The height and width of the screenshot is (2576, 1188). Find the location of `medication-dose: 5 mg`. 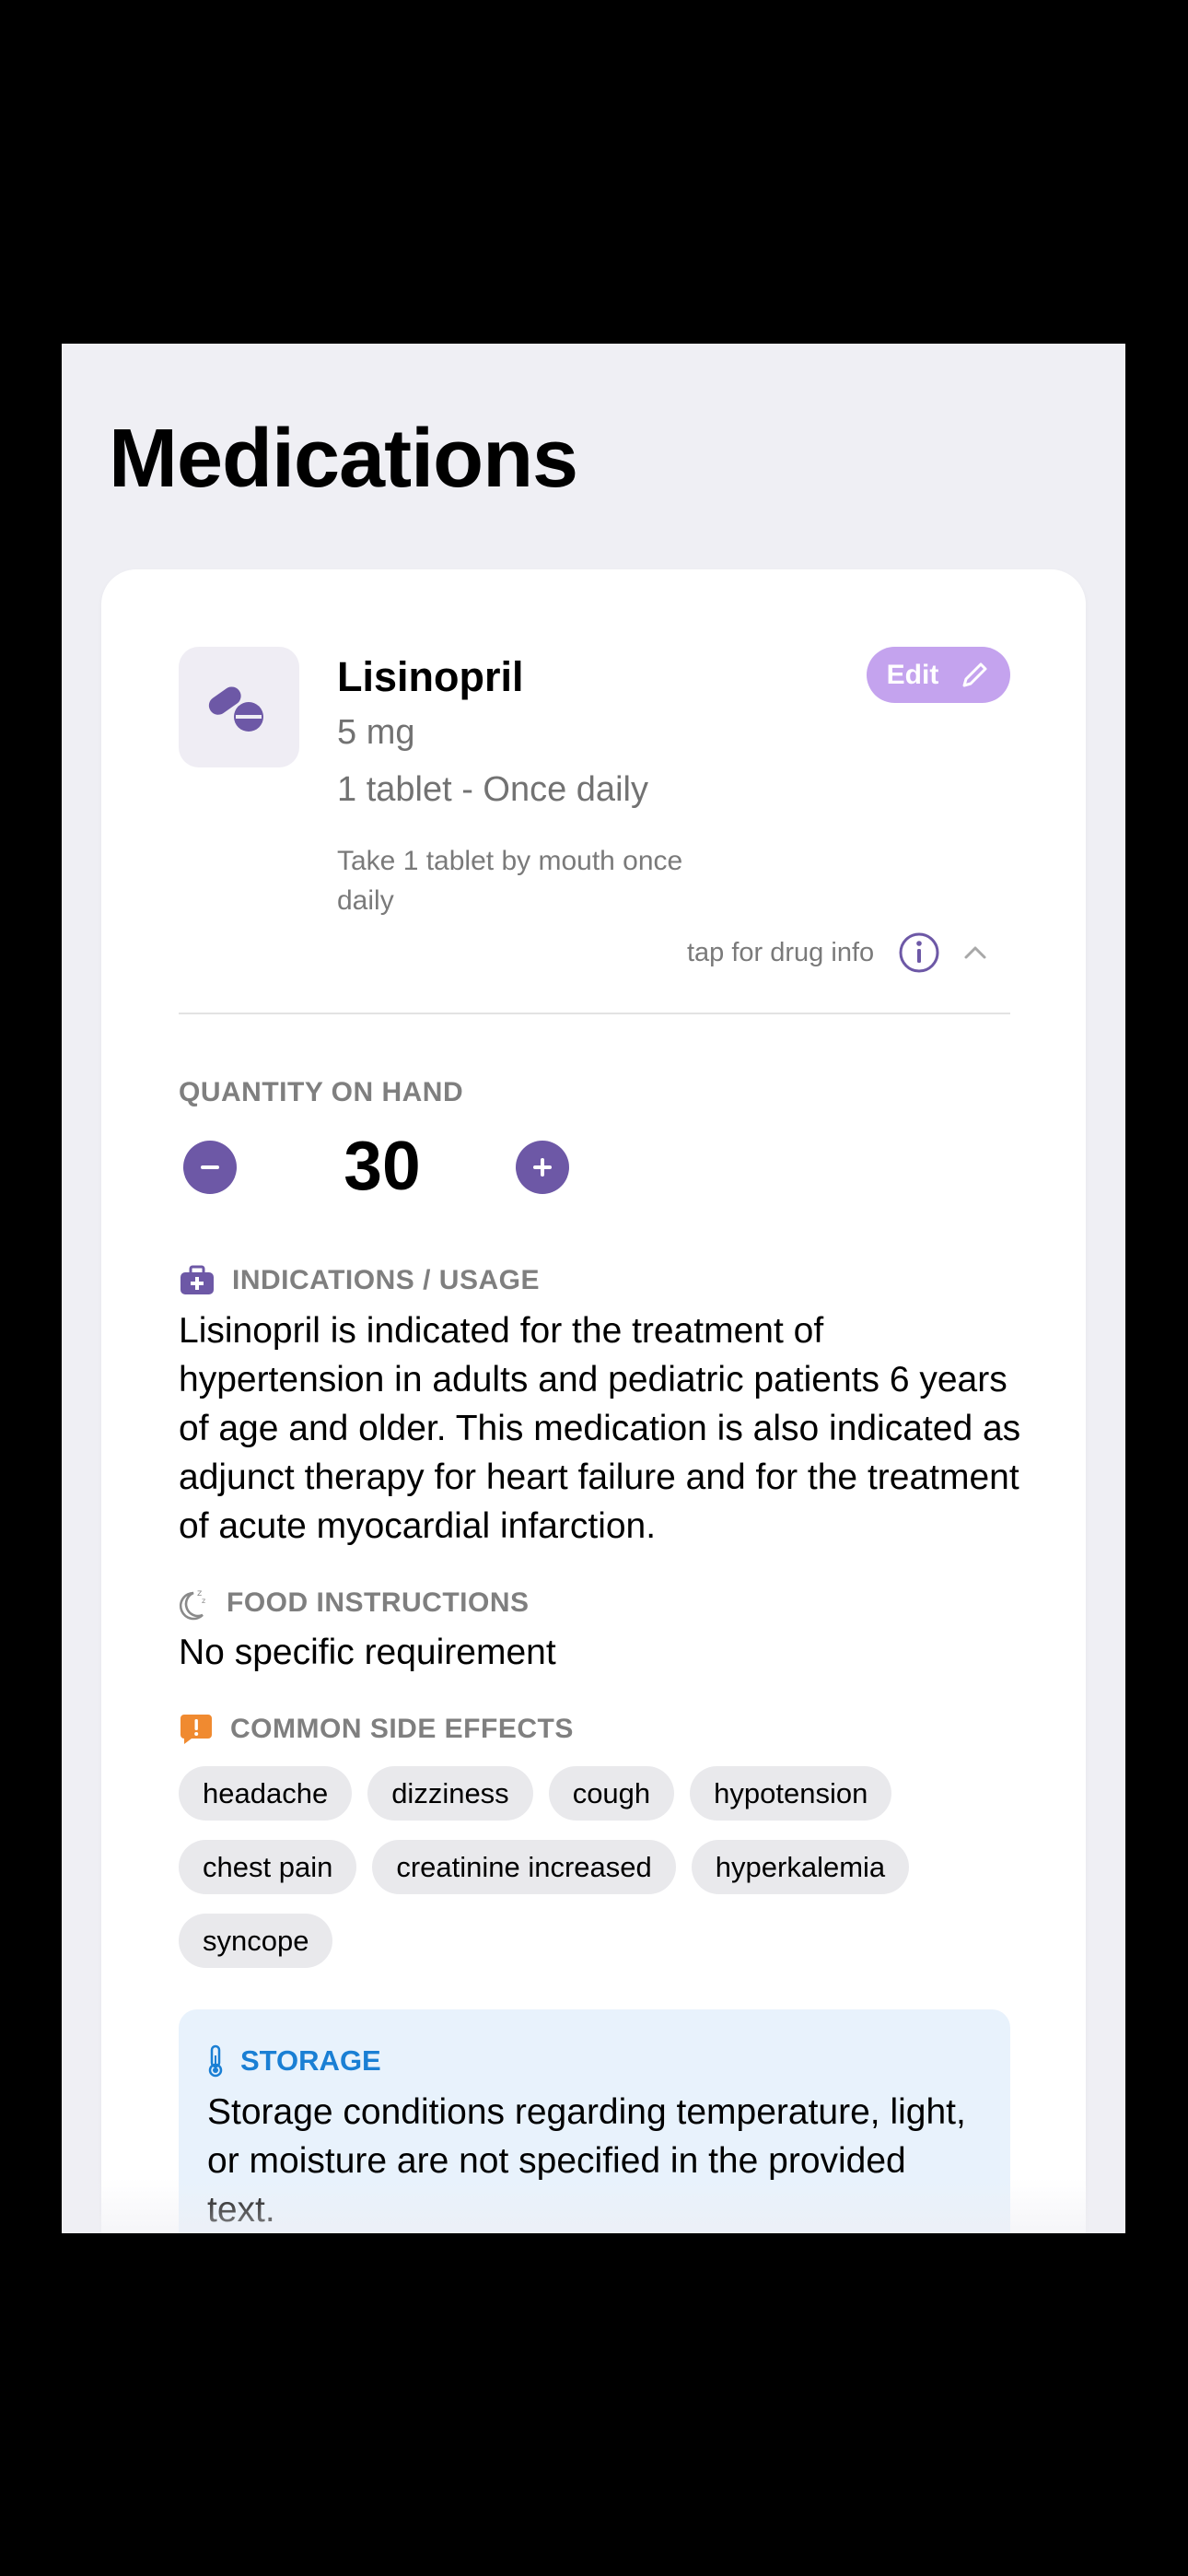

medication-dose: 5 mg is located at coordinates (376, 732).